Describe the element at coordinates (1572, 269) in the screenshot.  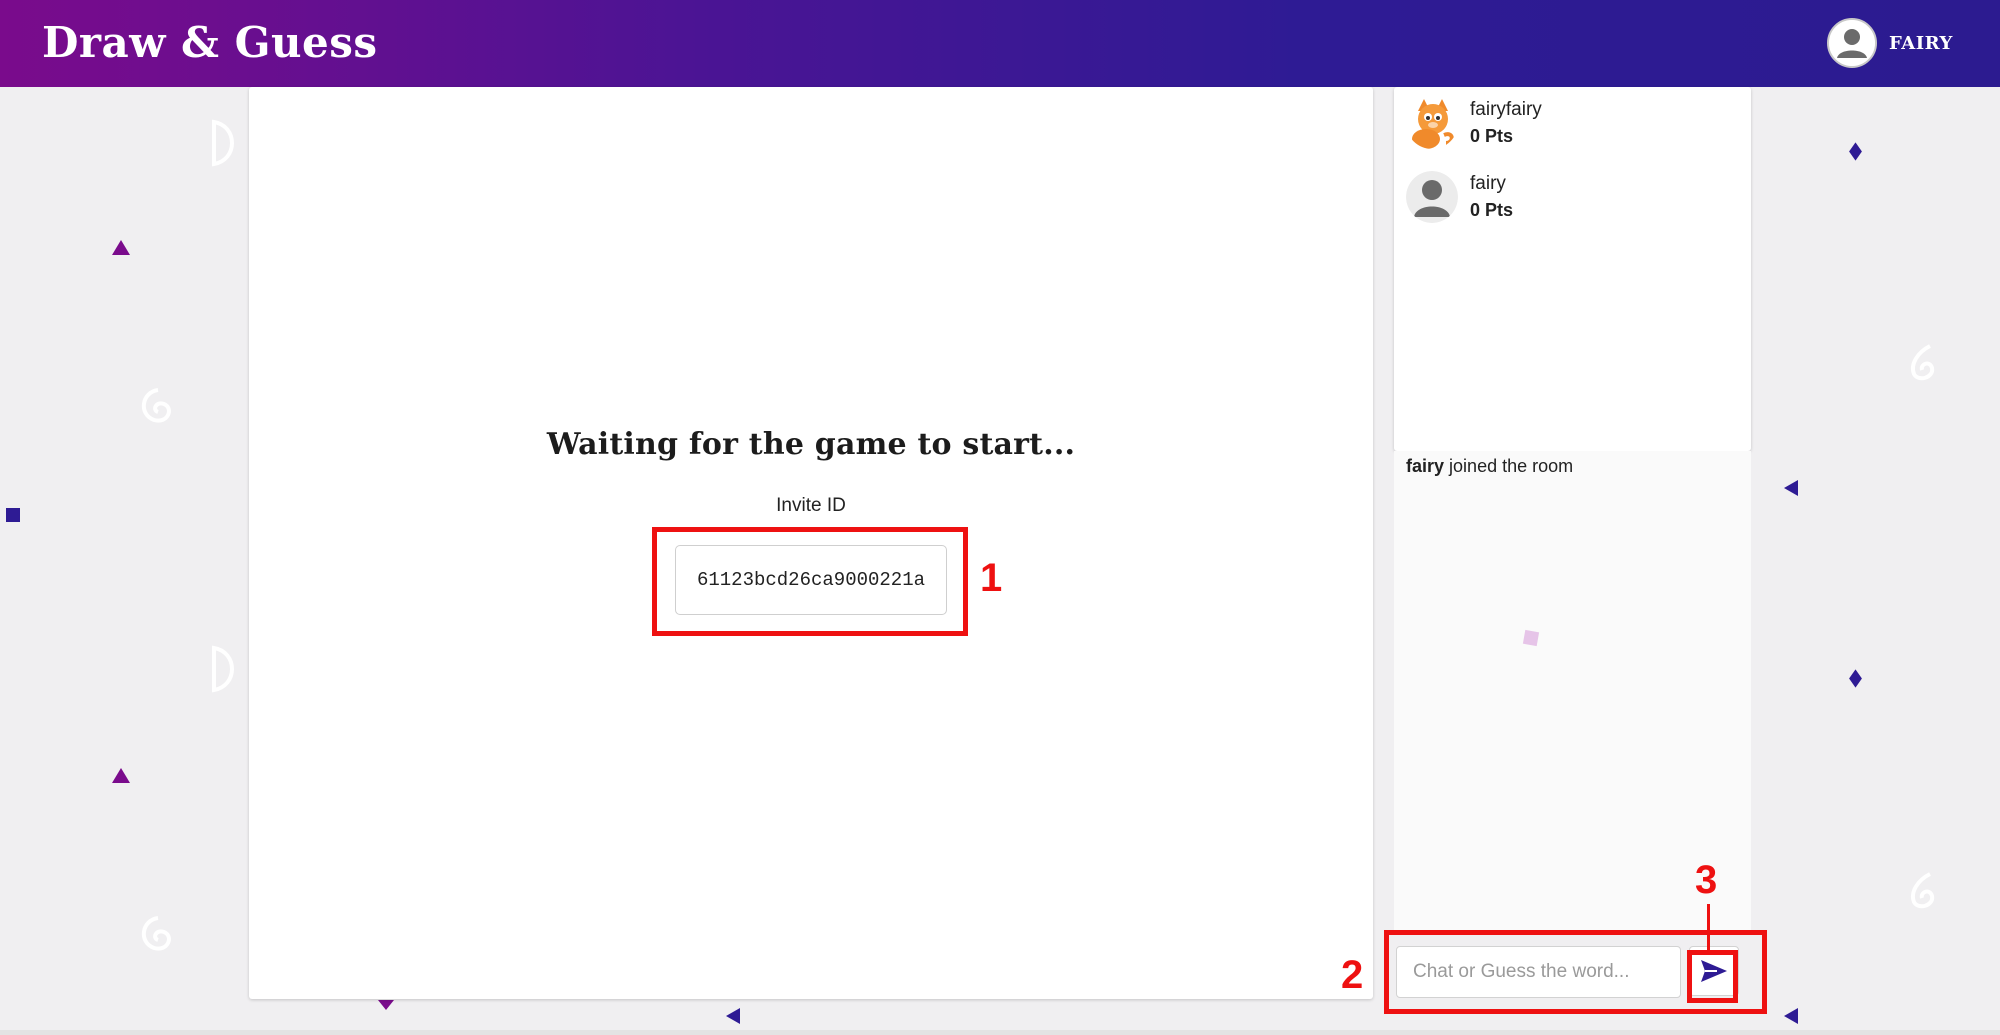
I see `players-list: fairyfairy 0 Pts fairy 0 Pts` at that location.